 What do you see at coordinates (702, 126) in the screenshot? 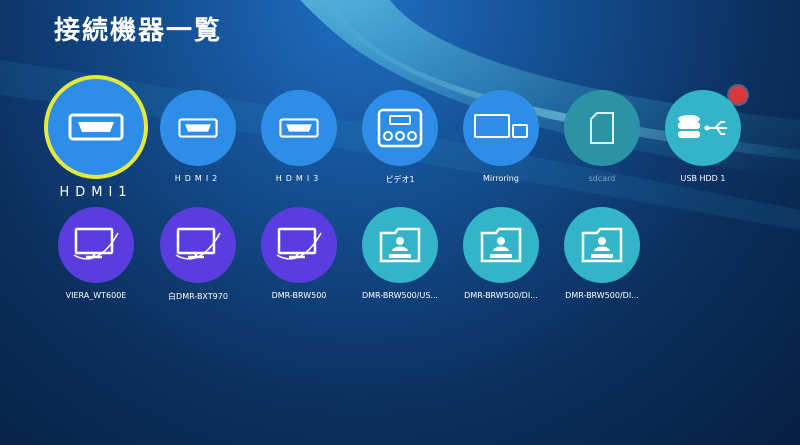
I see `usb-hdd-icon` at bounding box center [702, 126].